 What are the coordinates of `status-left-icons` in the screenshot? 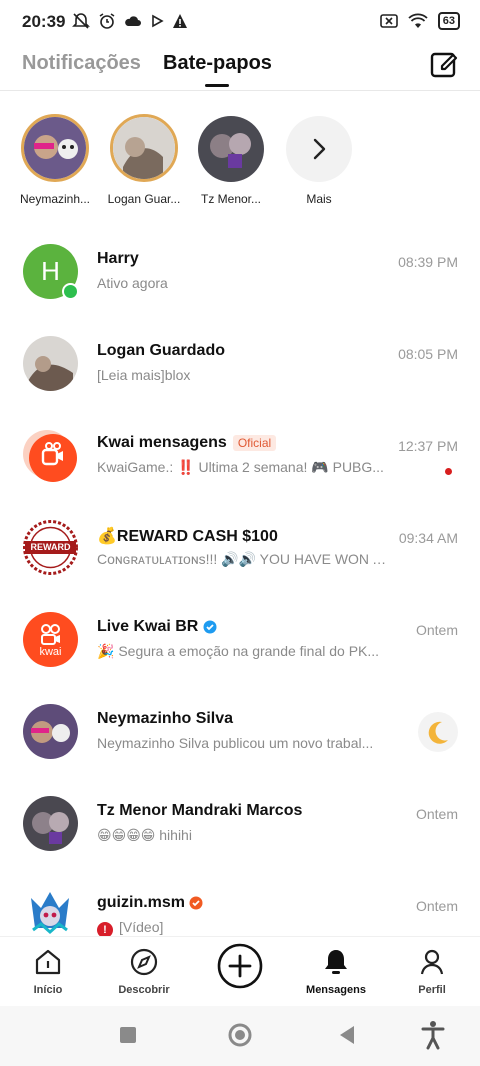 It's located at (130, 21).